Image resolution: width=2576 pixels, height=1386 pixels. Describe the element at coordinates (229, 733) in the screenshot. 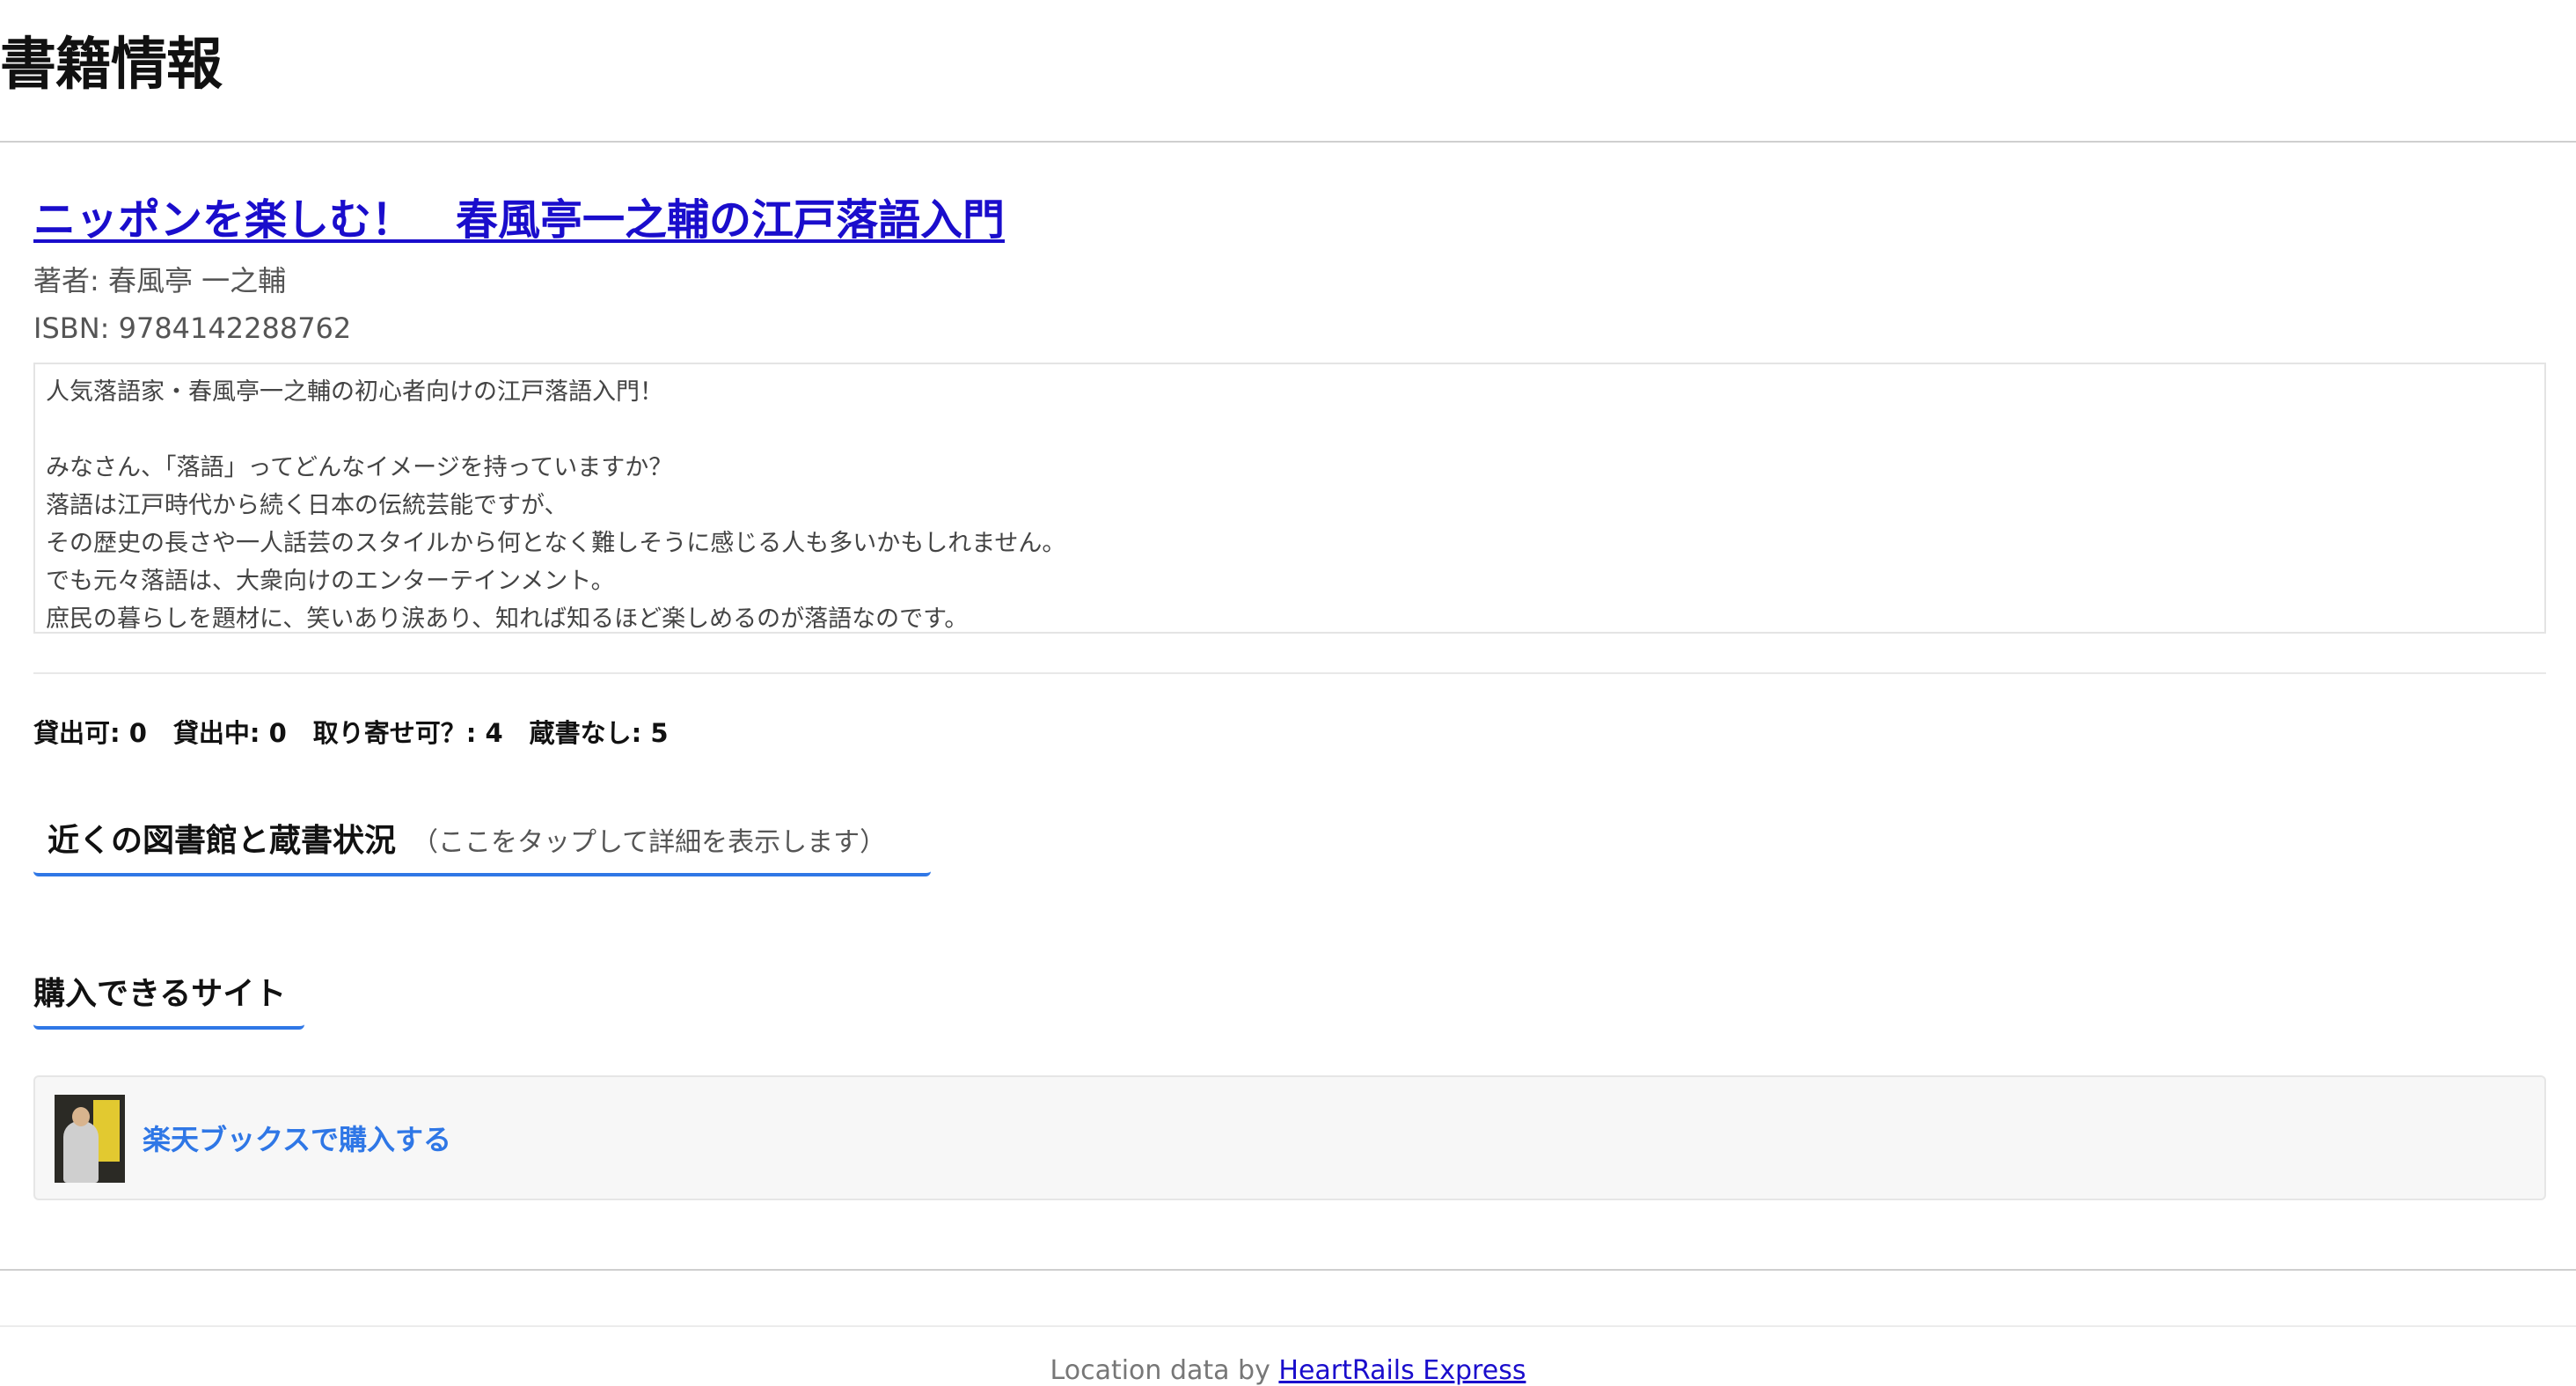

I see `on-loan-count: 貸出中: 0` at that location.